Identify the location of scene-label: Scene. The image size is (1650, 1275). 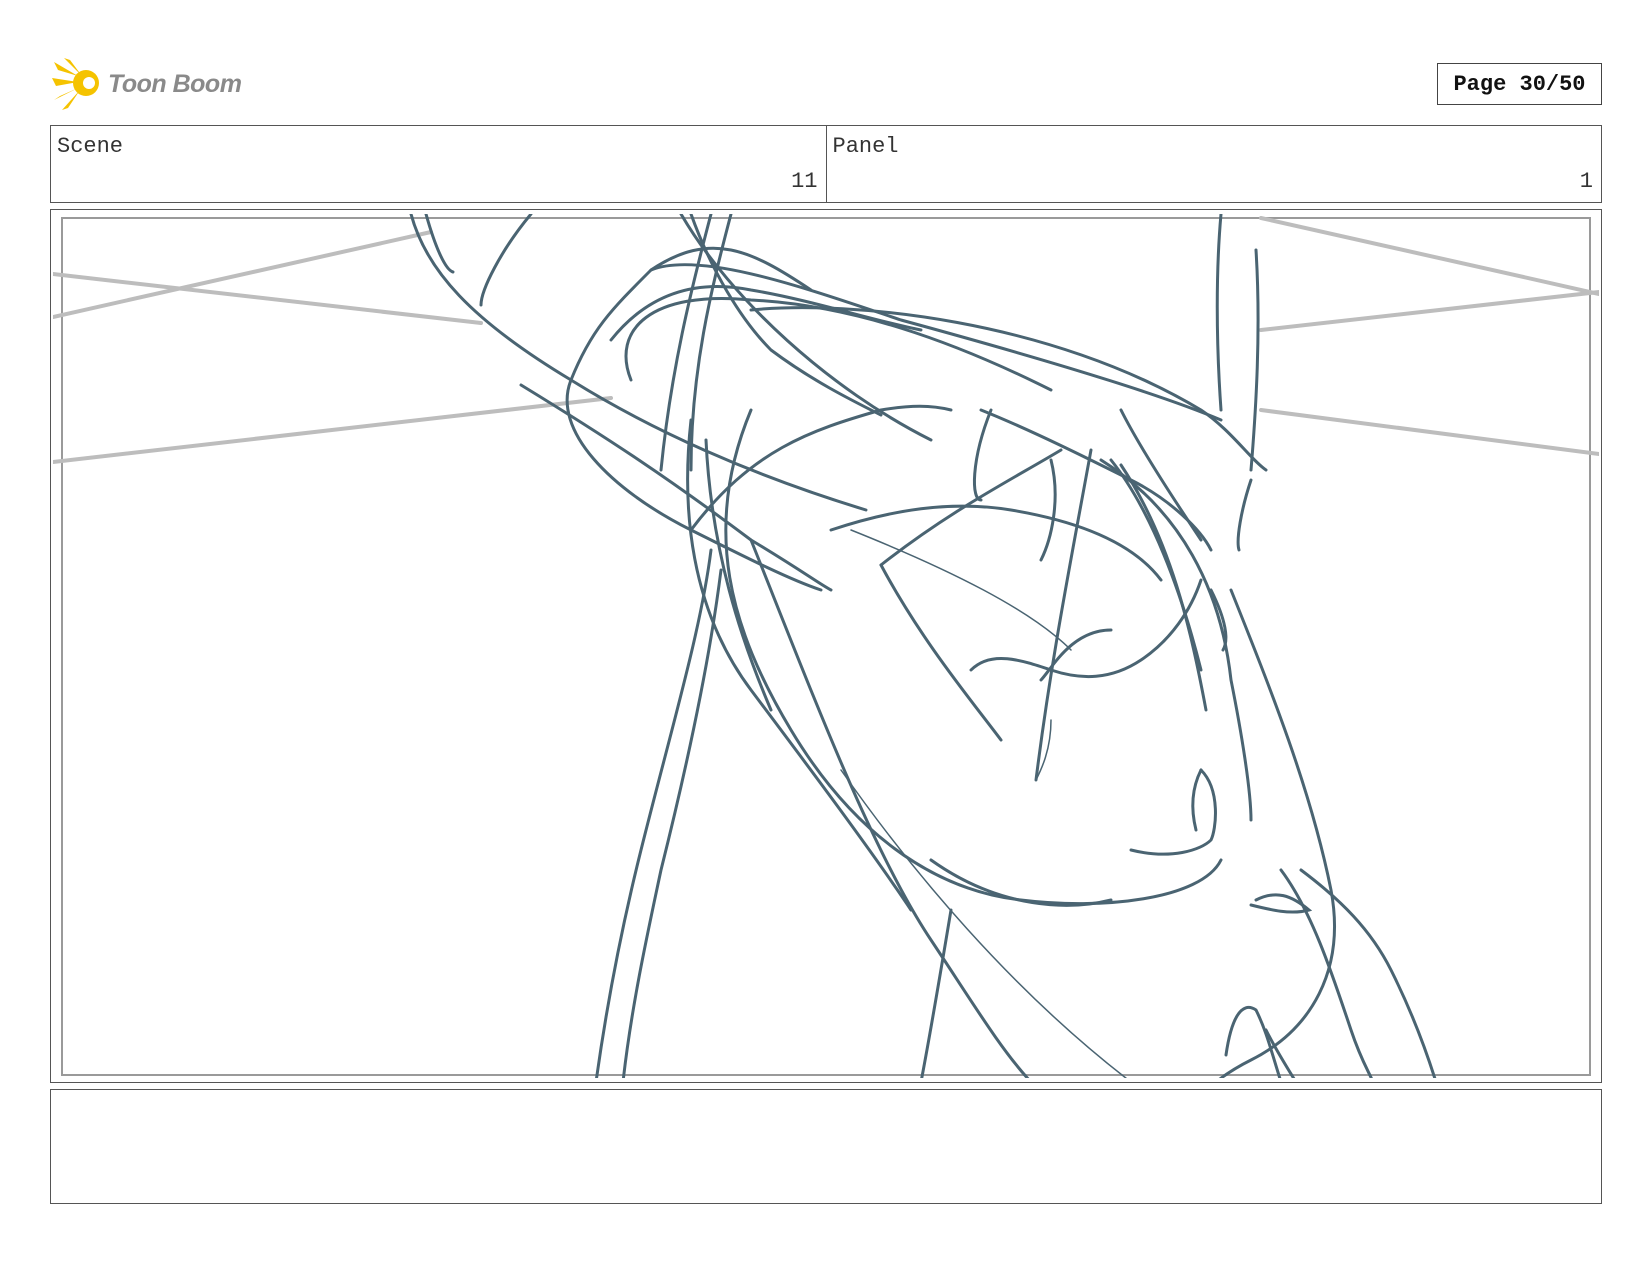
(90, 146).